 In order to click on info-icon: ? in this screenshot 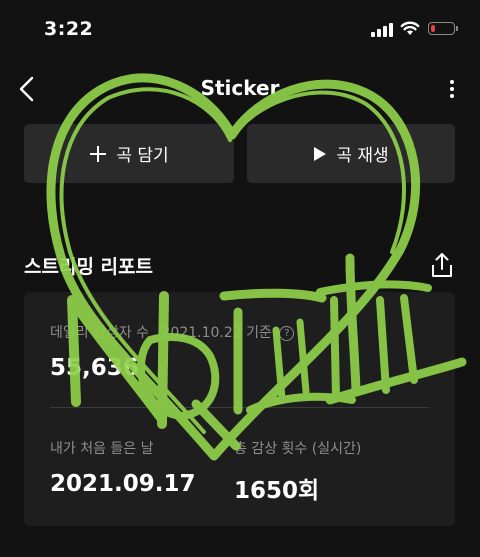, I will do `click(287, 333)`.